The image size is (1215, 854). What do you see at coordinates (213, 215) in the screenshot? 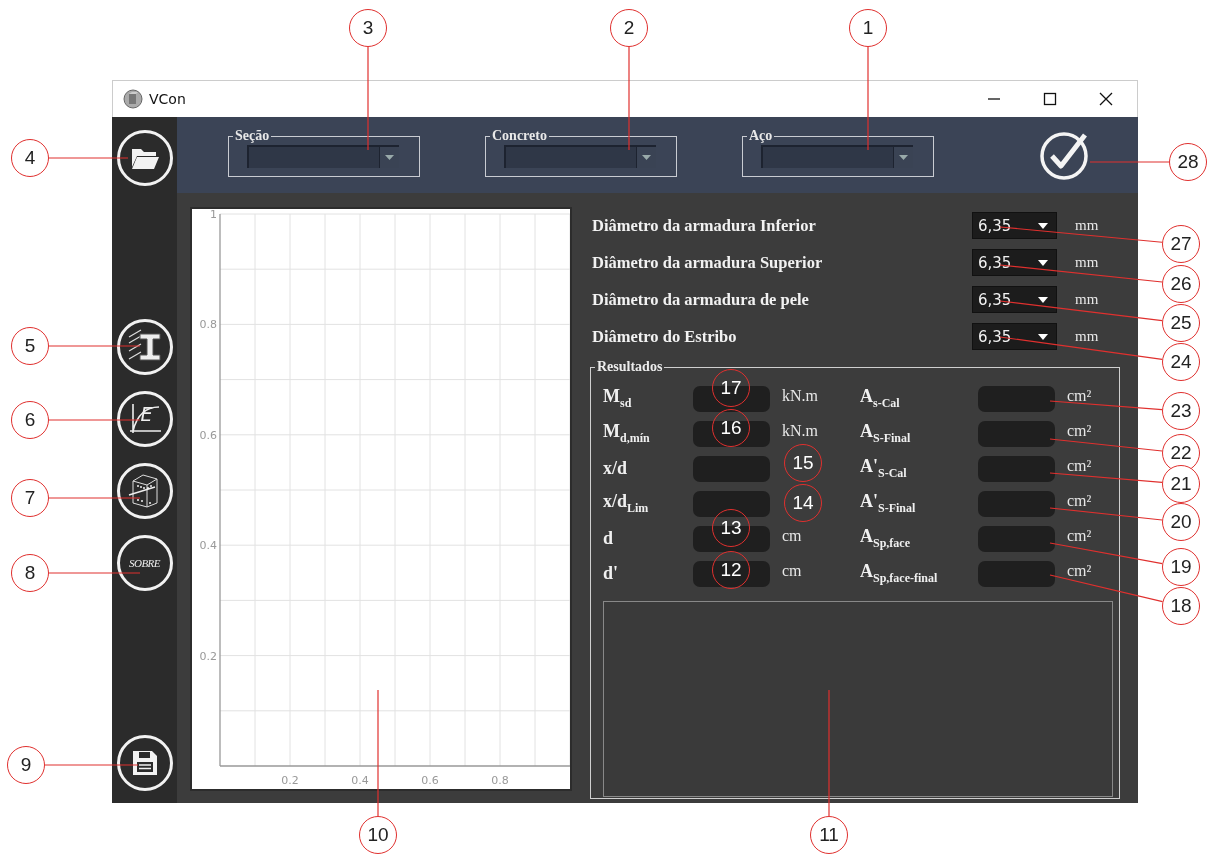
I see `y-tick-label: 1` at bounding box center [213, 215].